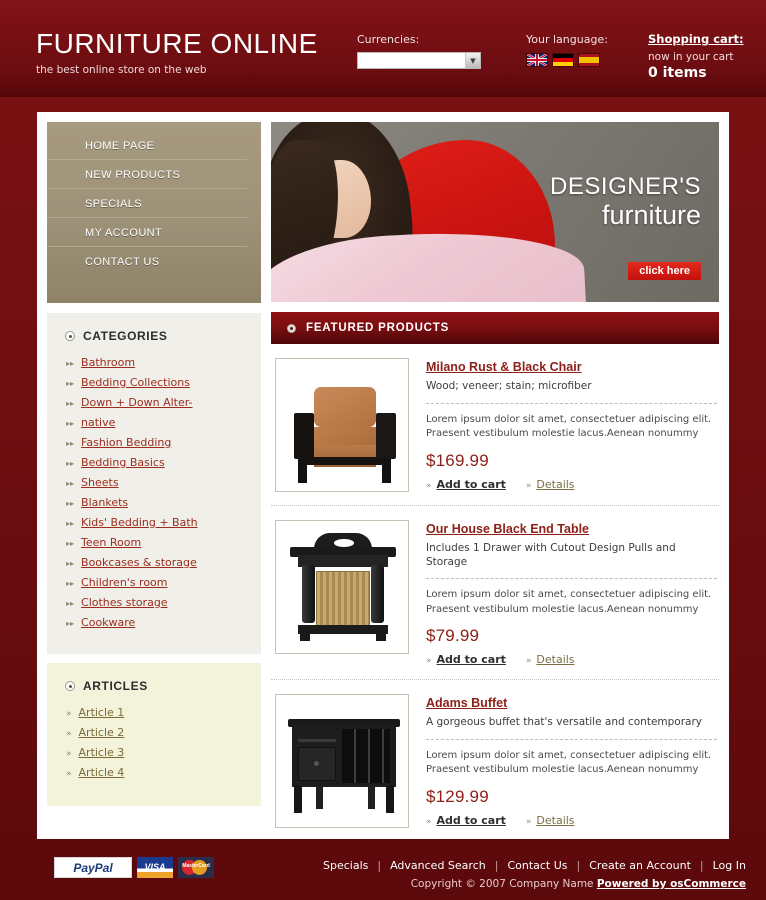  What do you see at coordinates (154, 542) in the screenshot?
I see `list-item: ▸▸ Teen Room` at bounding box center [154, 542].